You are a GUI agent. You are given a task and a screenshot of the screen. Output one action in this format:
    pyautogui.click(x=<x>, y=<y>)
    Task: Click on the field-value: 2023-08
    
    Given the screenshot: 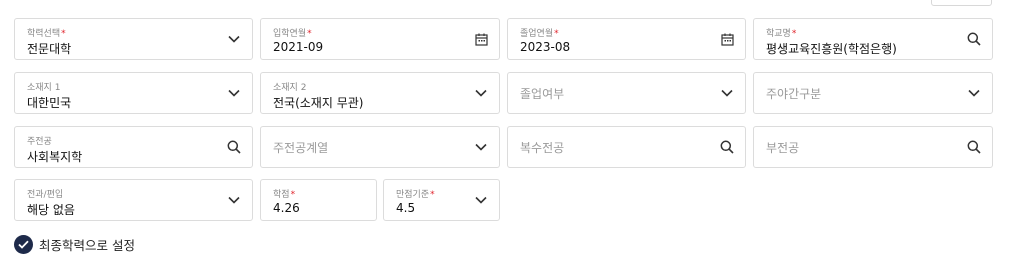 What is the action you would take?
    pyautogui.click(x=545, y=47)
    